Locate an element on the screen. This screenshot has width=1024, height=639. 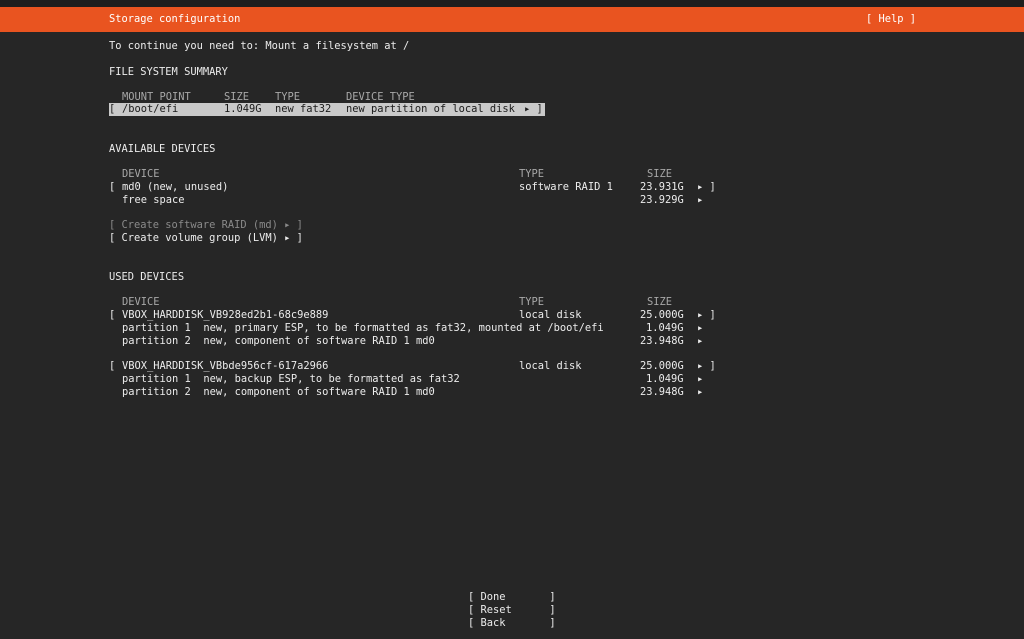
title-bar: Storage configuration [ Help ] is located at coordinates (512, 19).